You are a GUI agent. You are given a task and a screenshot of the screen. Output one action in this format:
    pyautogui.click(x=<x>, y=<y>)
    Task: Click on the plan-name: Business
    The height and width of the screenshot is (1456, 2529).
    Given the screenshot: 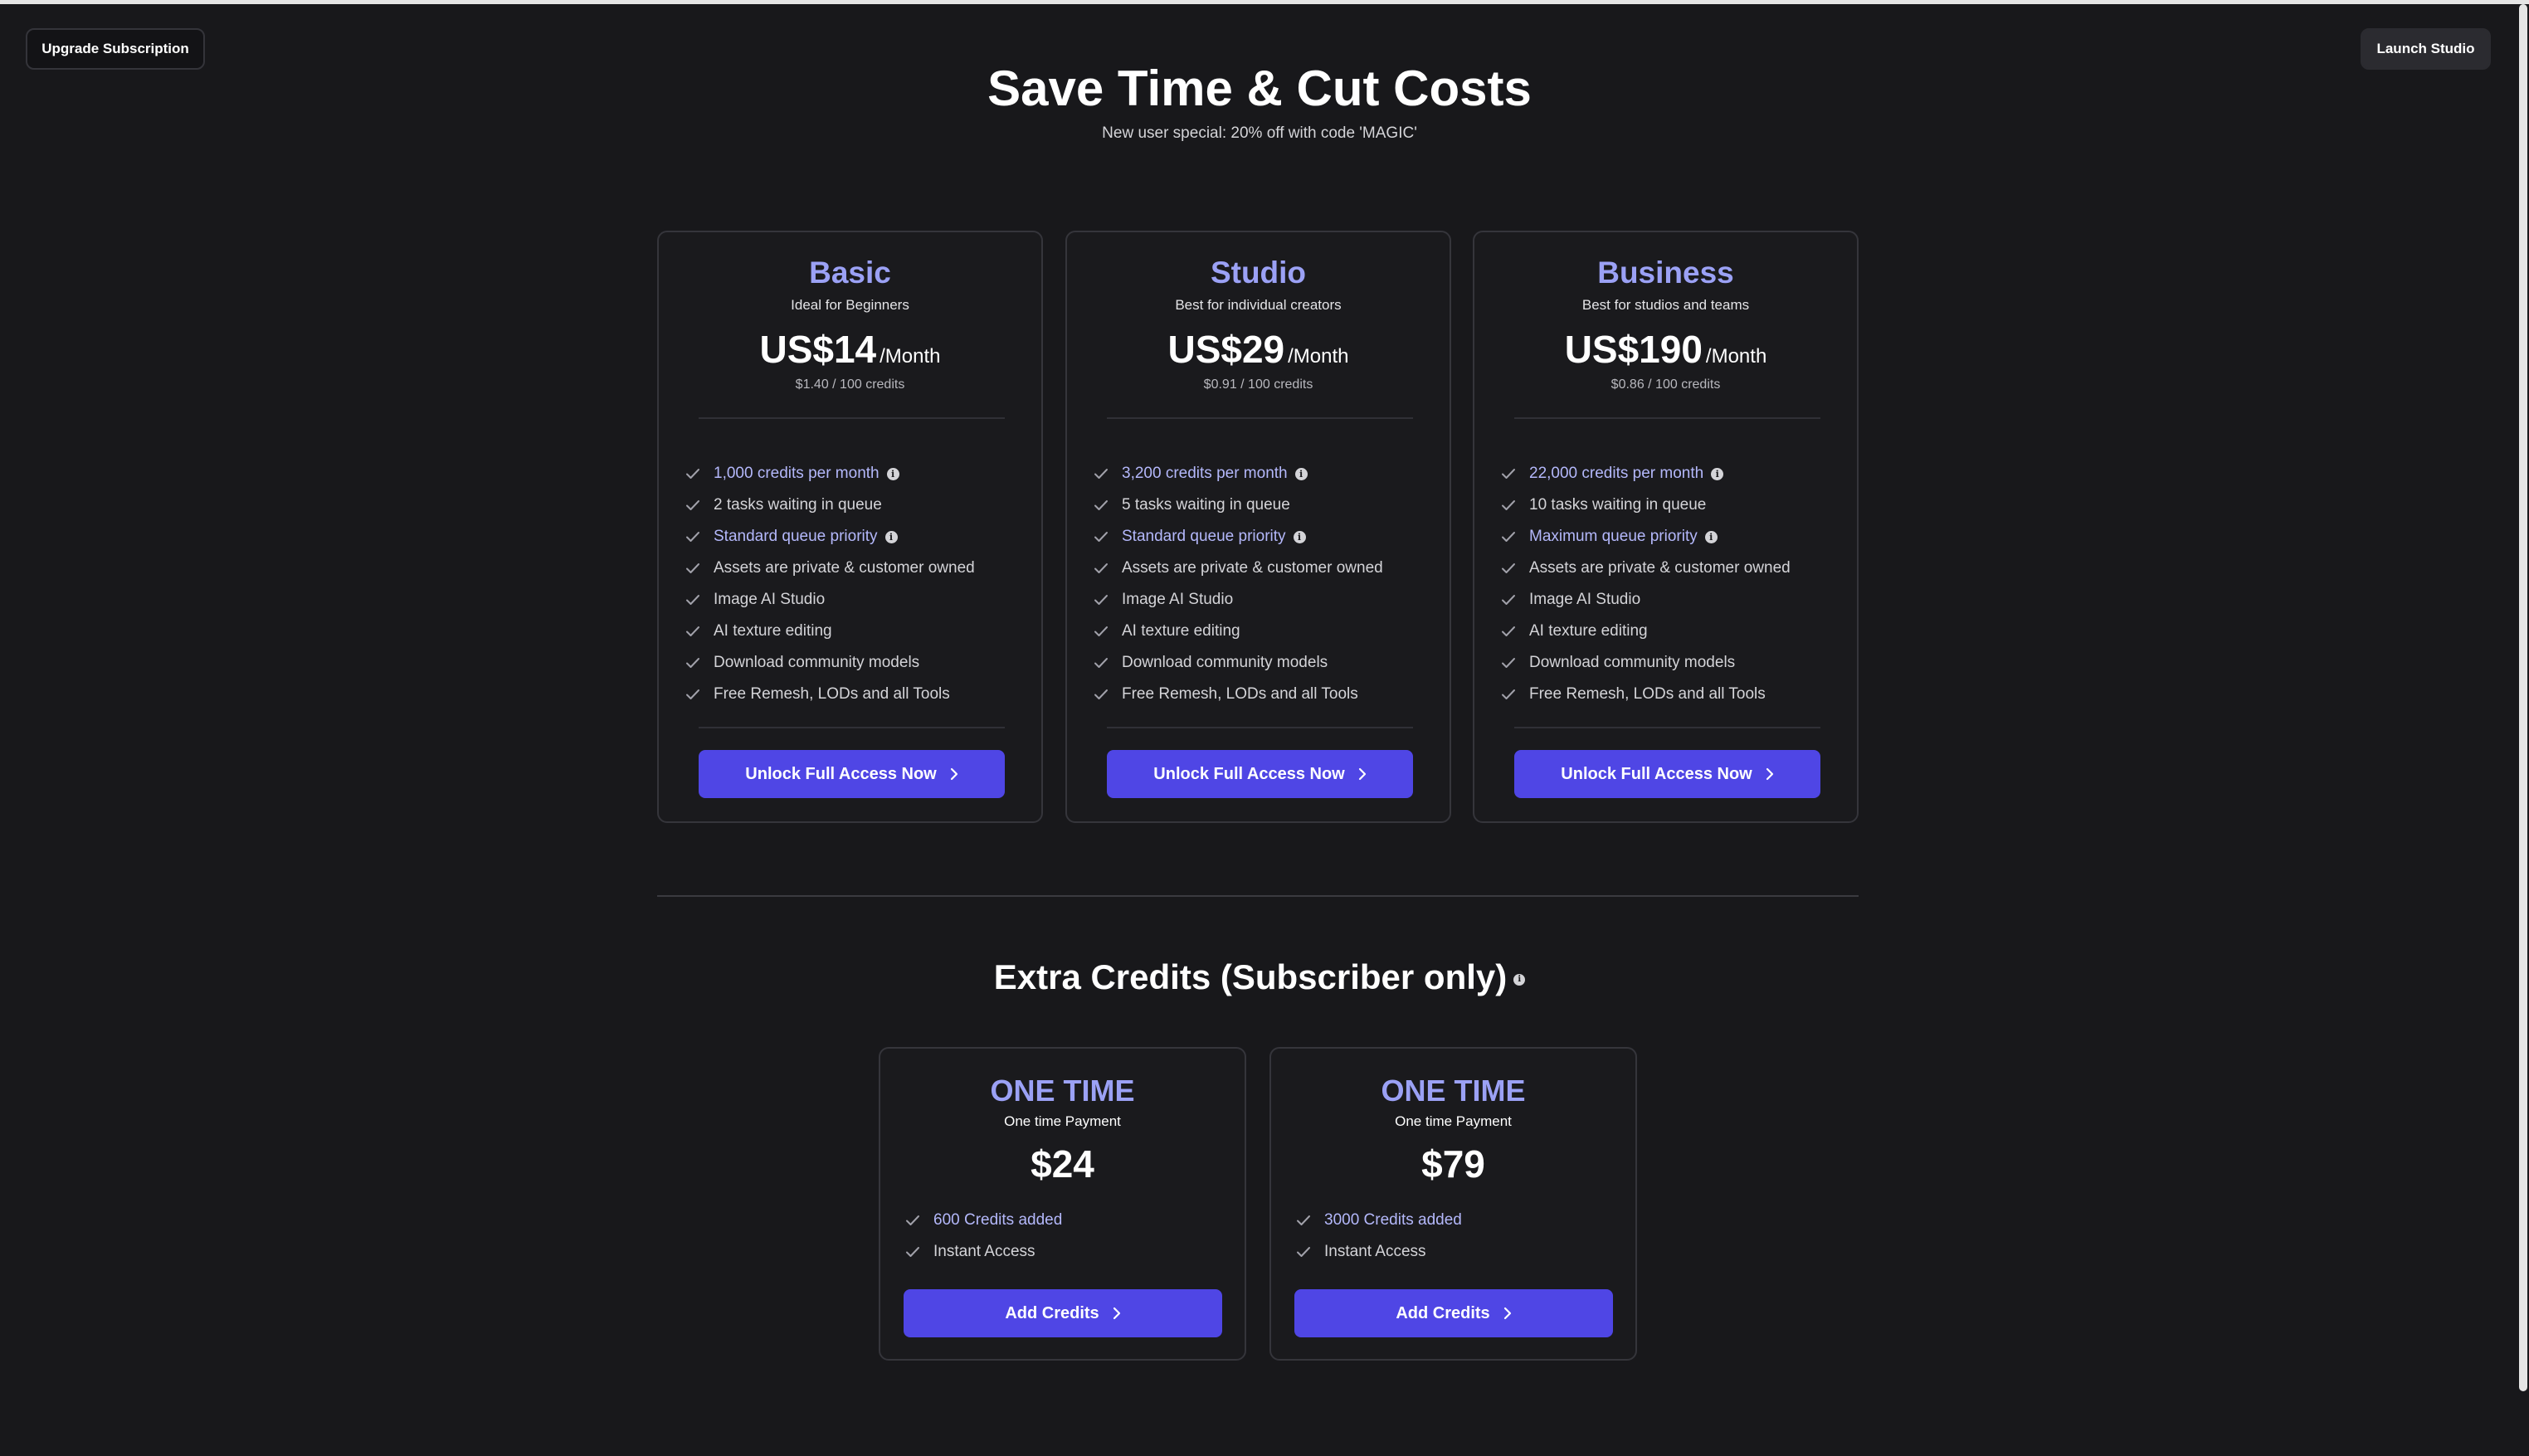 What is the action you would take?
    pyautogui.click(x=1665, y=273)
    